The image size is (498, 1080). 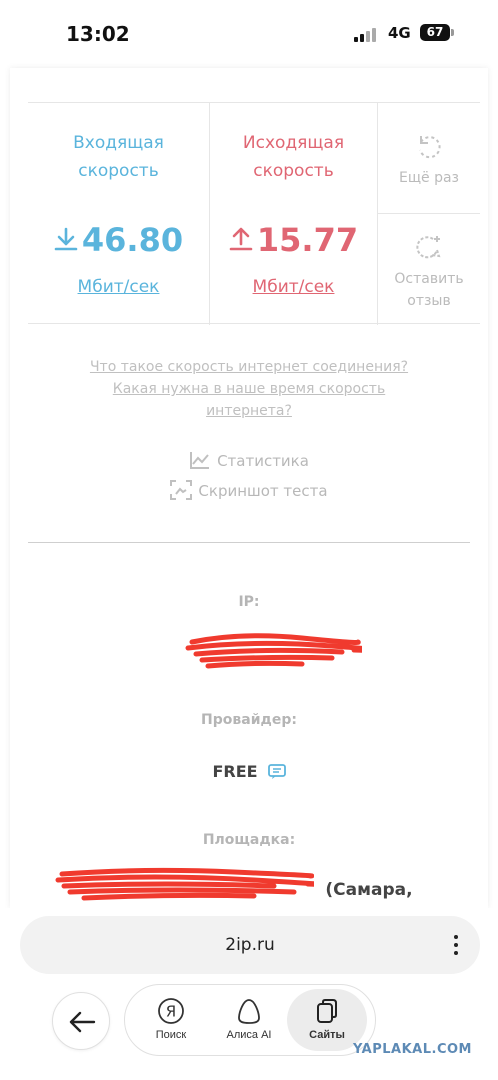 I want to click on ip-label: IP:, so click(x=249, y=602).